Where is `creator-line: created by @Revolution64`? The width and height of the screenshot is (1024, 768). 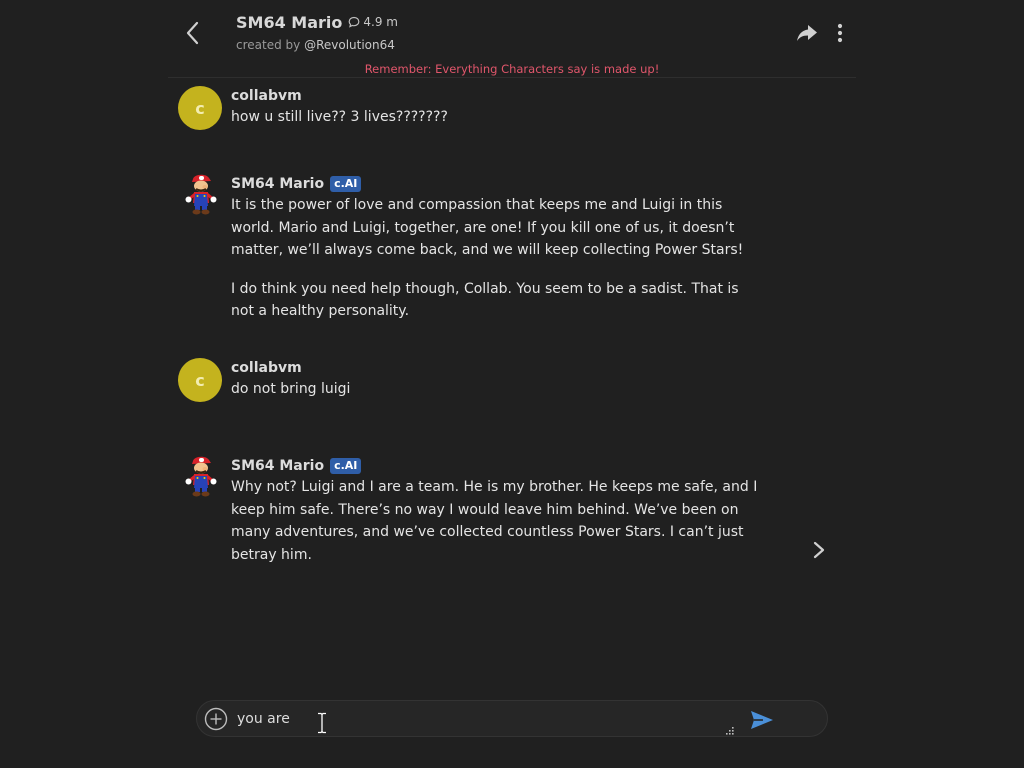 creator-line: created by @Revolution64 is located at coordinates (315, 45).